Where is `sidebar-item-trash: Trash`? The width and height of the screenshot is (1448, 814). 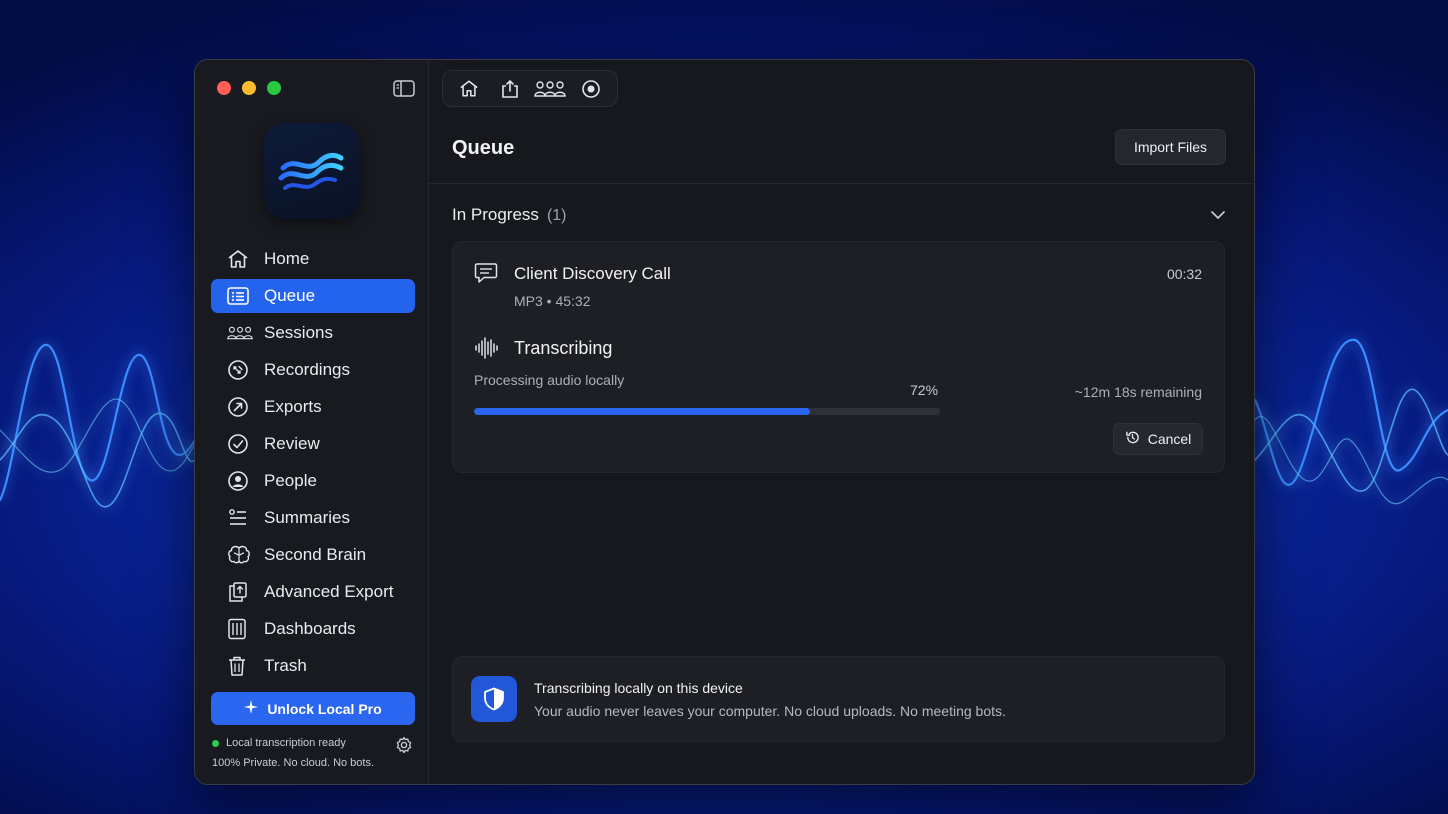 sidebar-item-trash: Trash is located at coordinates (313, 666).